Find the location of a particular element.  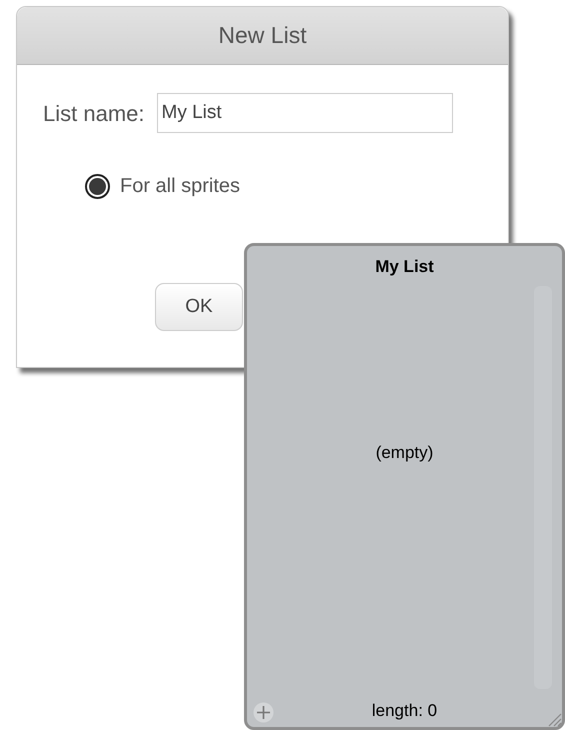

field-label: List name: is located at coordinates (93, 114).